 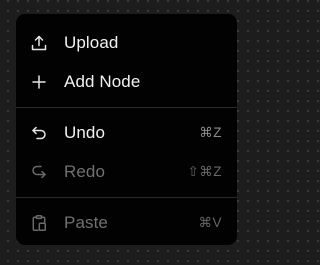 What do you see at coordinates (204, 171) in the screenshot?
I see `shortcut-hint: ⇧⌘Z` at bounding box center [204, 171].